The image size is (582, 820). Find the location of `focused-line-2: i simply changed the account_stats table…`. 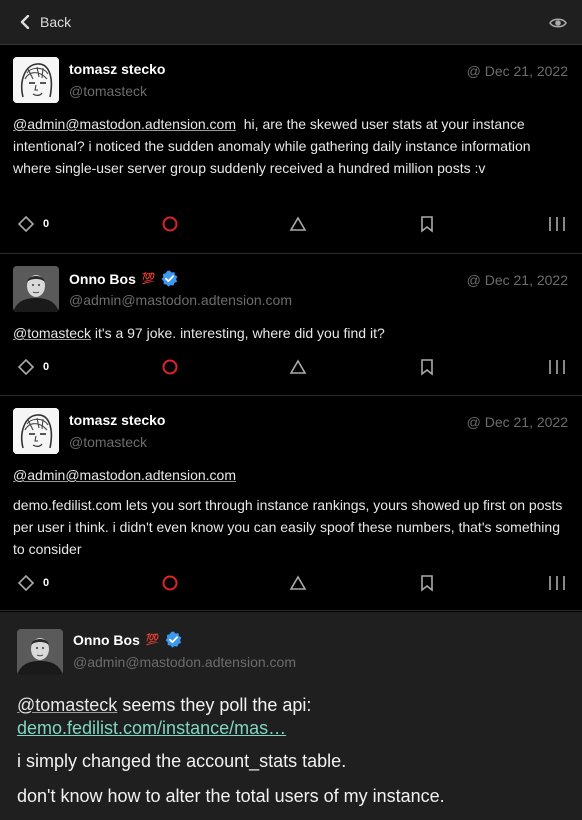

focused-line-2: i simply changed the account_stats table… is located at coordinates (182, 761).